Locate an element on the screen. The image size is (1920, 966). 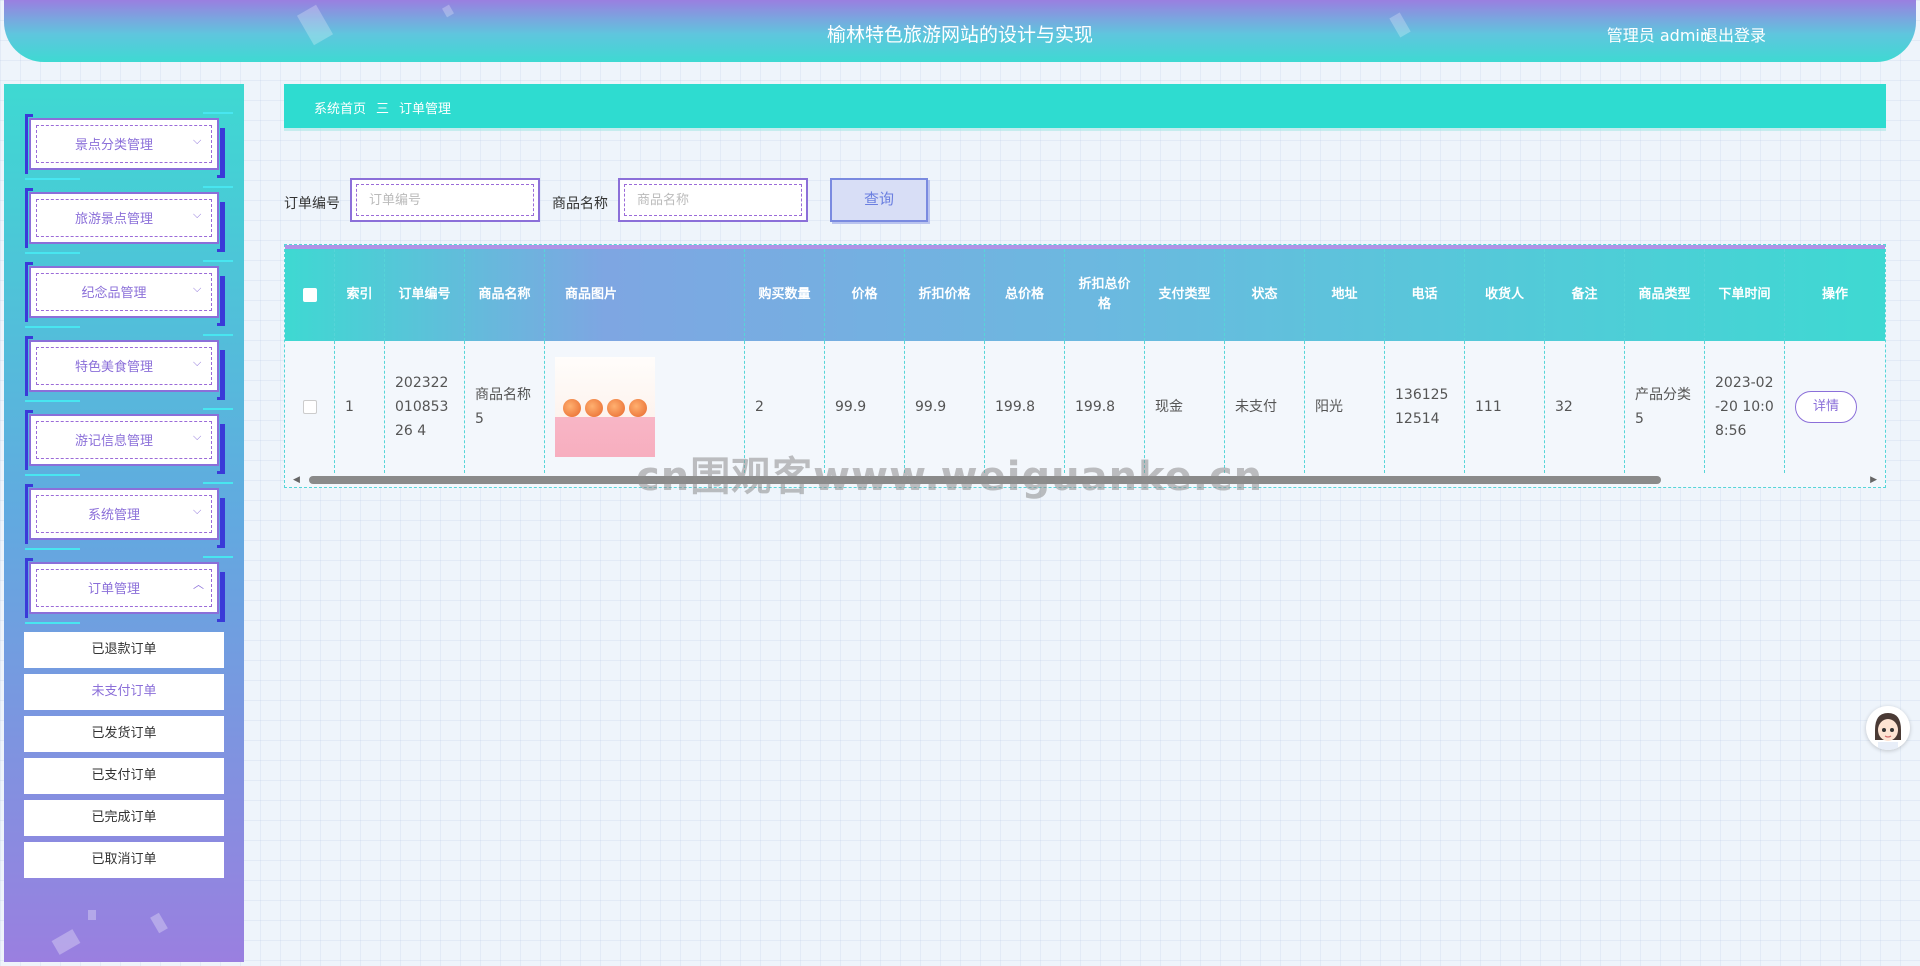
cell-remark: 32 is located at coordinates (1585, 407).